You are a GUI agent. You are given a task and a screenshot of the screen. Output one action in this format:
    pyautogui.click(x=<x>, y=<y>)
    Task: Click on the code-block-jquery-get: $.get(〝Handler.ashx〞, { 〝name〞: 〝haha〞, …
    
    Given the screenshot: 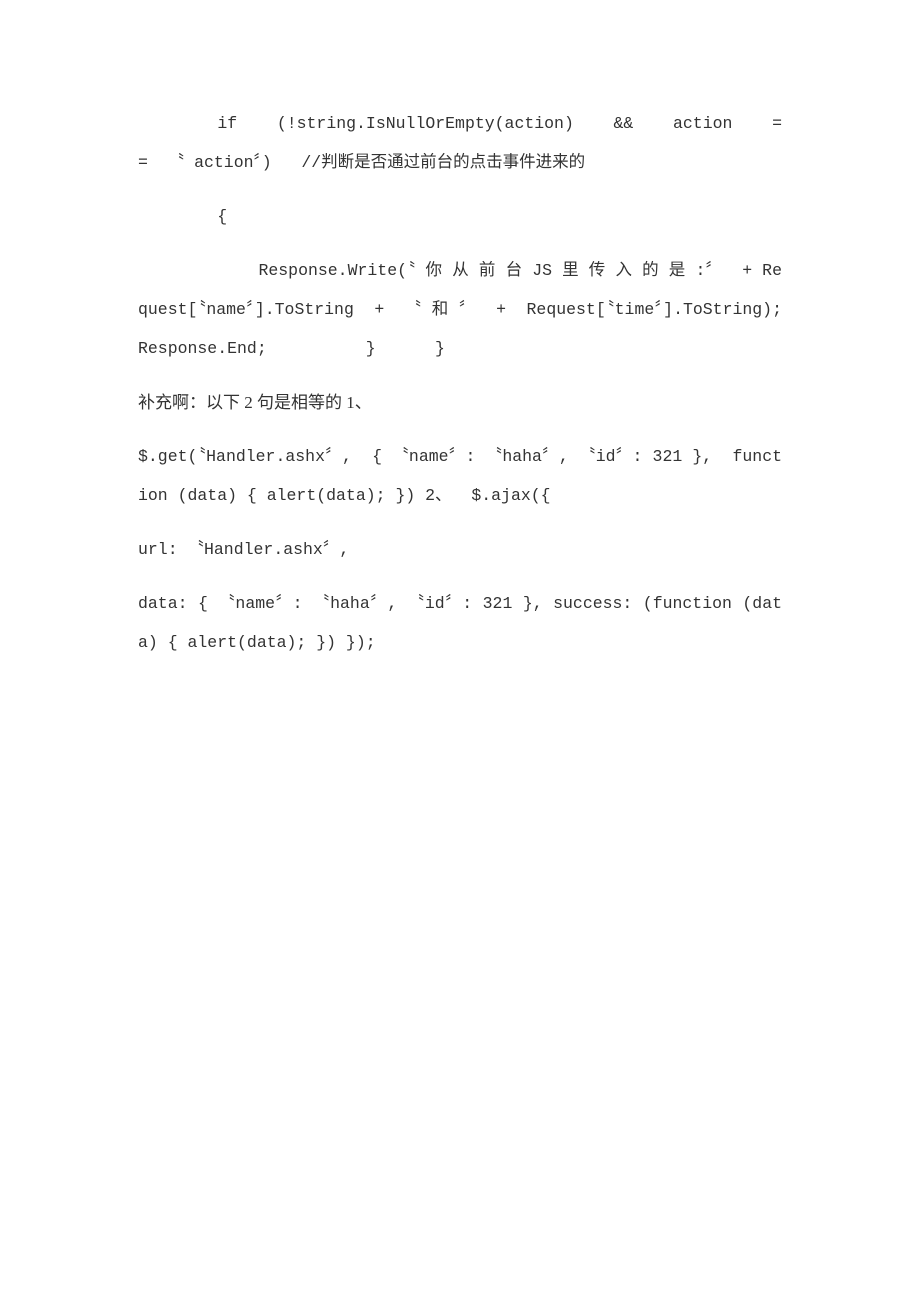 What is the action you would take?
    pyautogui.click(x=460, y=476)
    